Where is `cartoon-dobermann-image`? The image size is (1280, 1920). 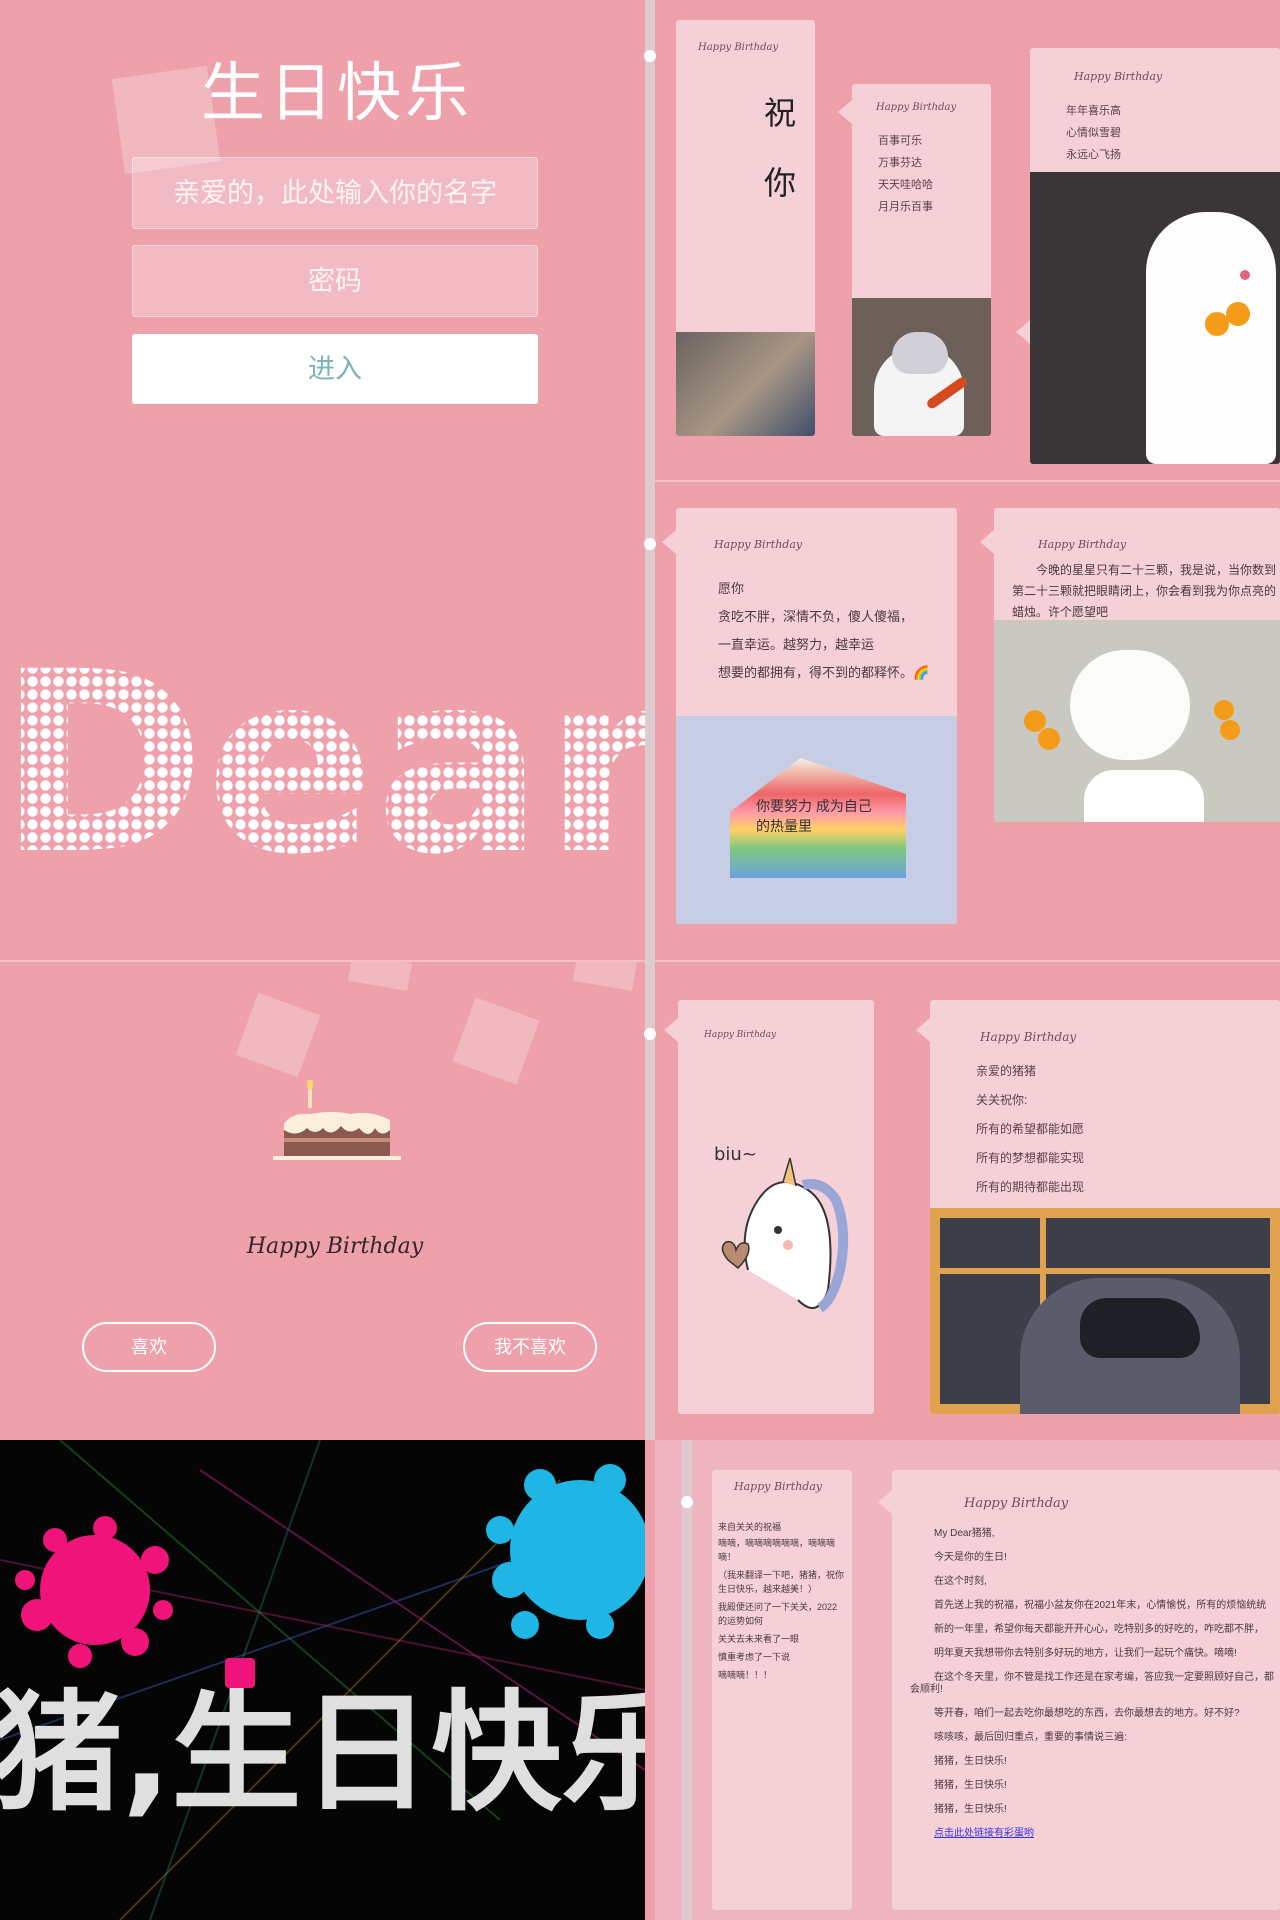
cartoon-dobermann-image is located at coordinates (1105, 1311).